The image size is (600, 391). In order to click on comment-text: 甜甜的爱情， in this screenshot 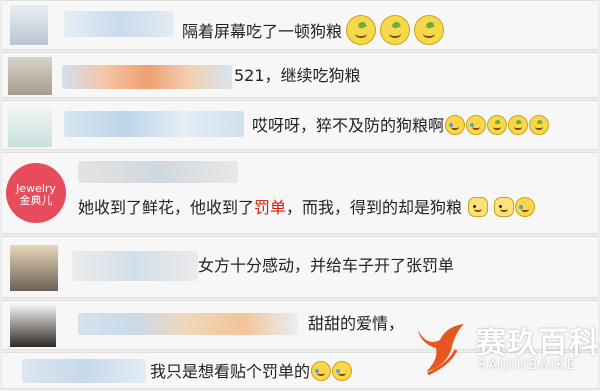, I will do `click(356, 323)`.